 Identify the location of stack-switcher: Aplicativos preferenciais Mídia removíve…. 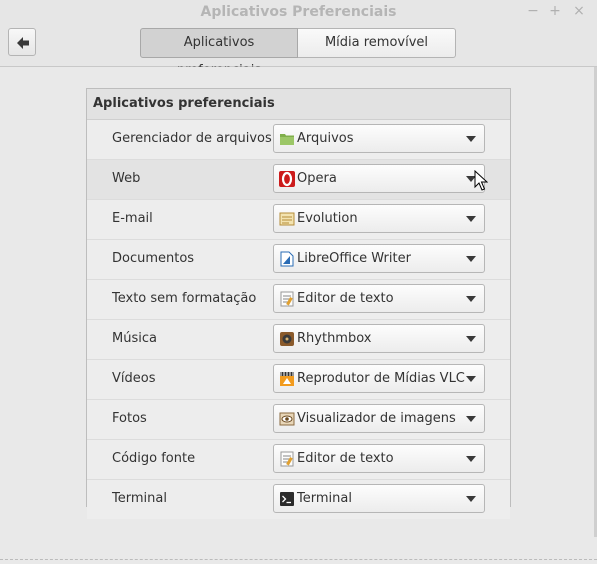
(298, 53).